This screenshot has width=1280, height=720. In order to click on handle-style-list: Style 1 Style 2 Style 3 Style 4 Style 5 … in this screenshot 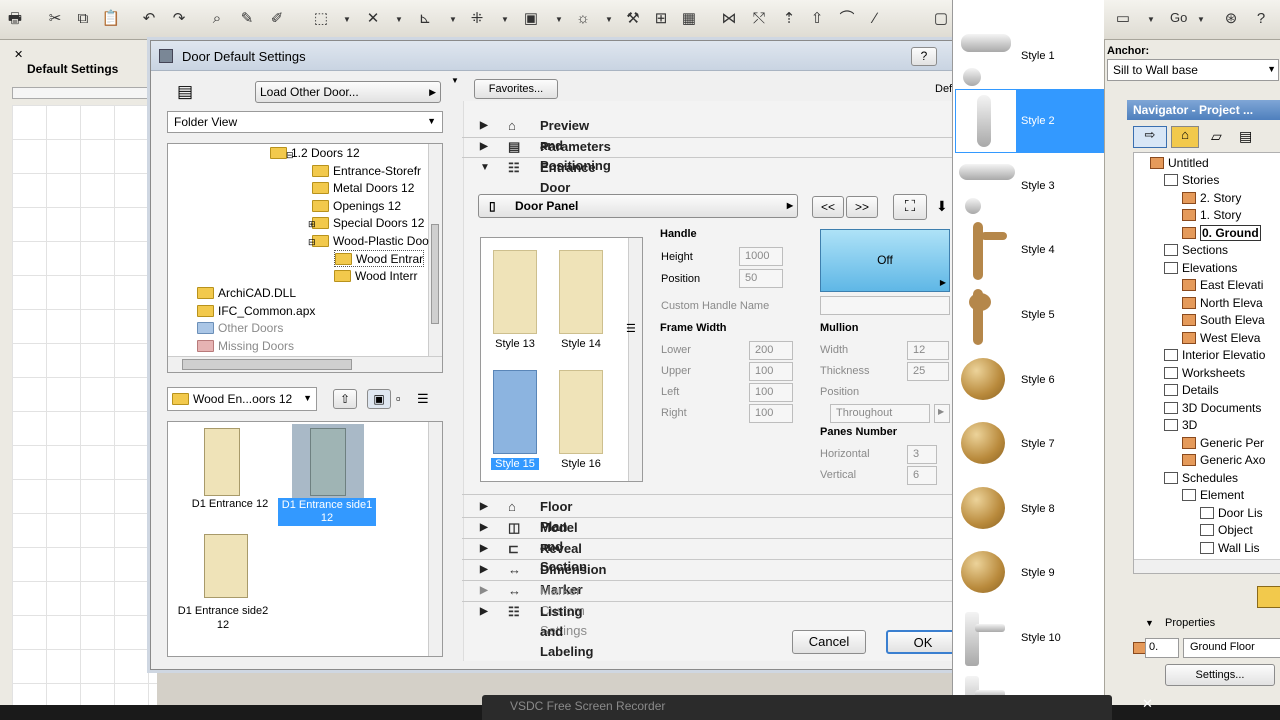, I will do `click(1028, 360)`.